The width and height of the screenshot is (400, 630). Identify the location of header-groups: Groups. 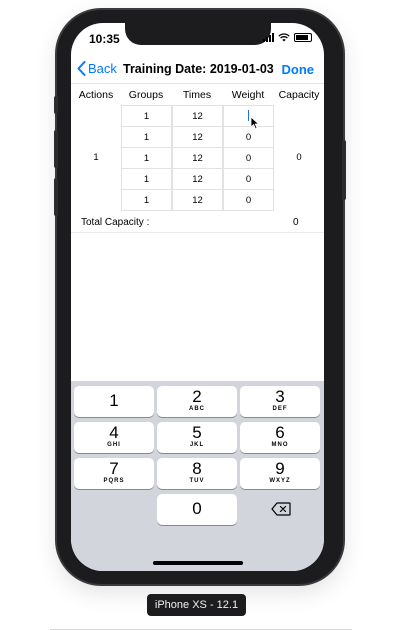
(146, 95).